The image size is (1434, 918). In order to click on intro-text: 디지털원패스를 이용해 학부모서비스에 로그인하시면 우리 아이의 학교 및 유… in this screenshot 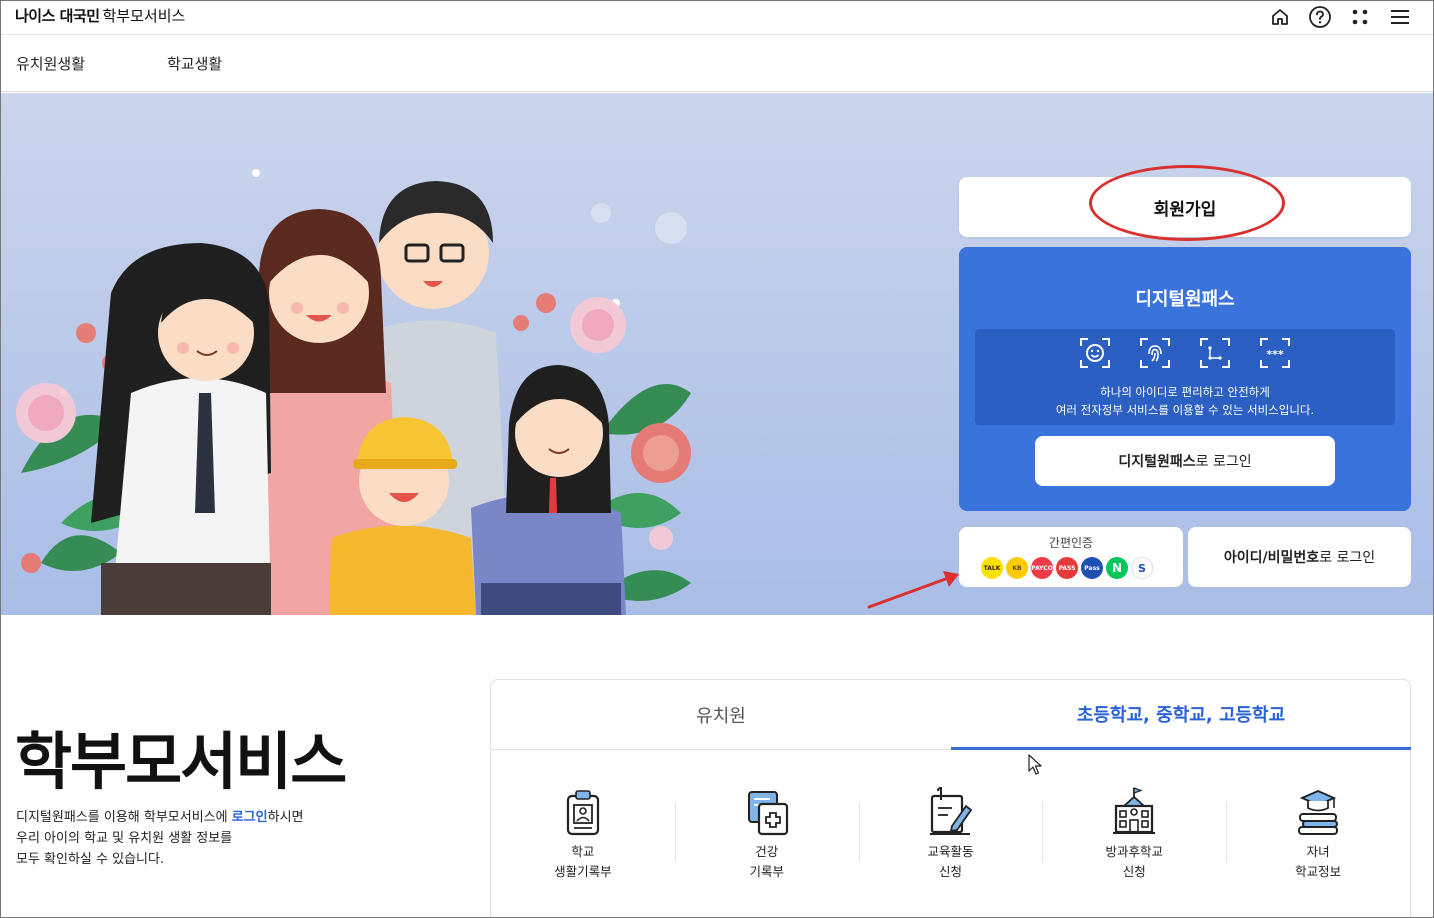, I will do `click(160, 838)`.